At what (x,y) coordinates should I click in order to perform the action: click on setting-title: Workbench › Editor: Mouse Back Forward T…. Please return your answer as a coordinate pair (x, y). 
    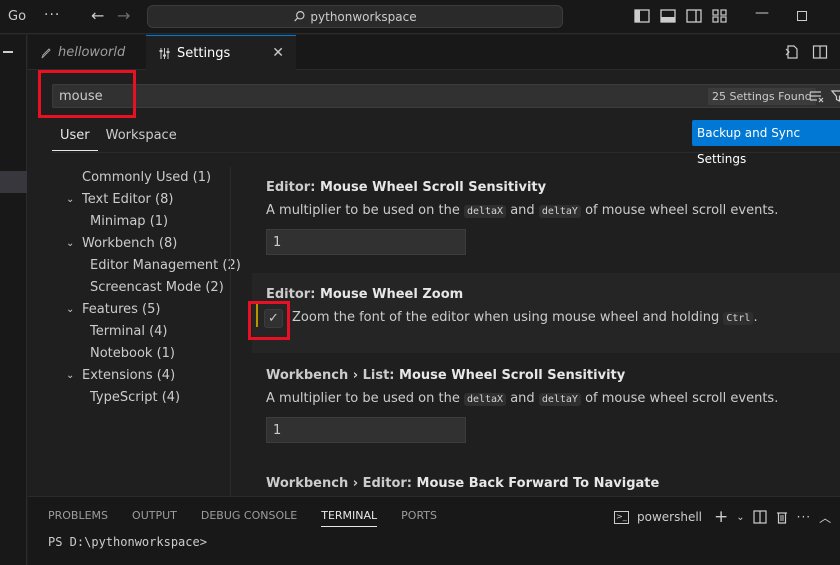
    Looking at the image, I should click on (462, 483).